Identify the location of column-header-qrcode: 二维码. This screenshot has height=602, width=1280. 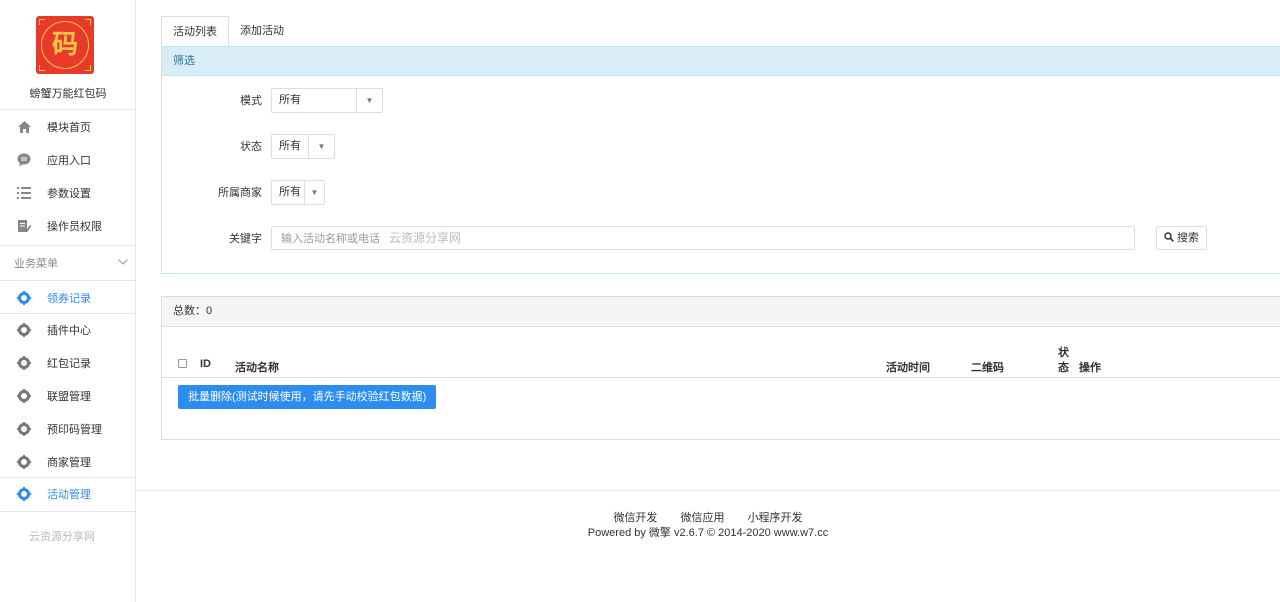
(987, 368).